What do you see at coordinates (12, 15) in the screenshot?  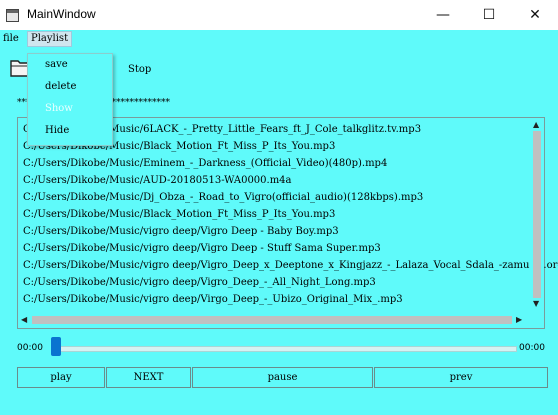 I see `app-window-icon` at bounding box center [12, 15].